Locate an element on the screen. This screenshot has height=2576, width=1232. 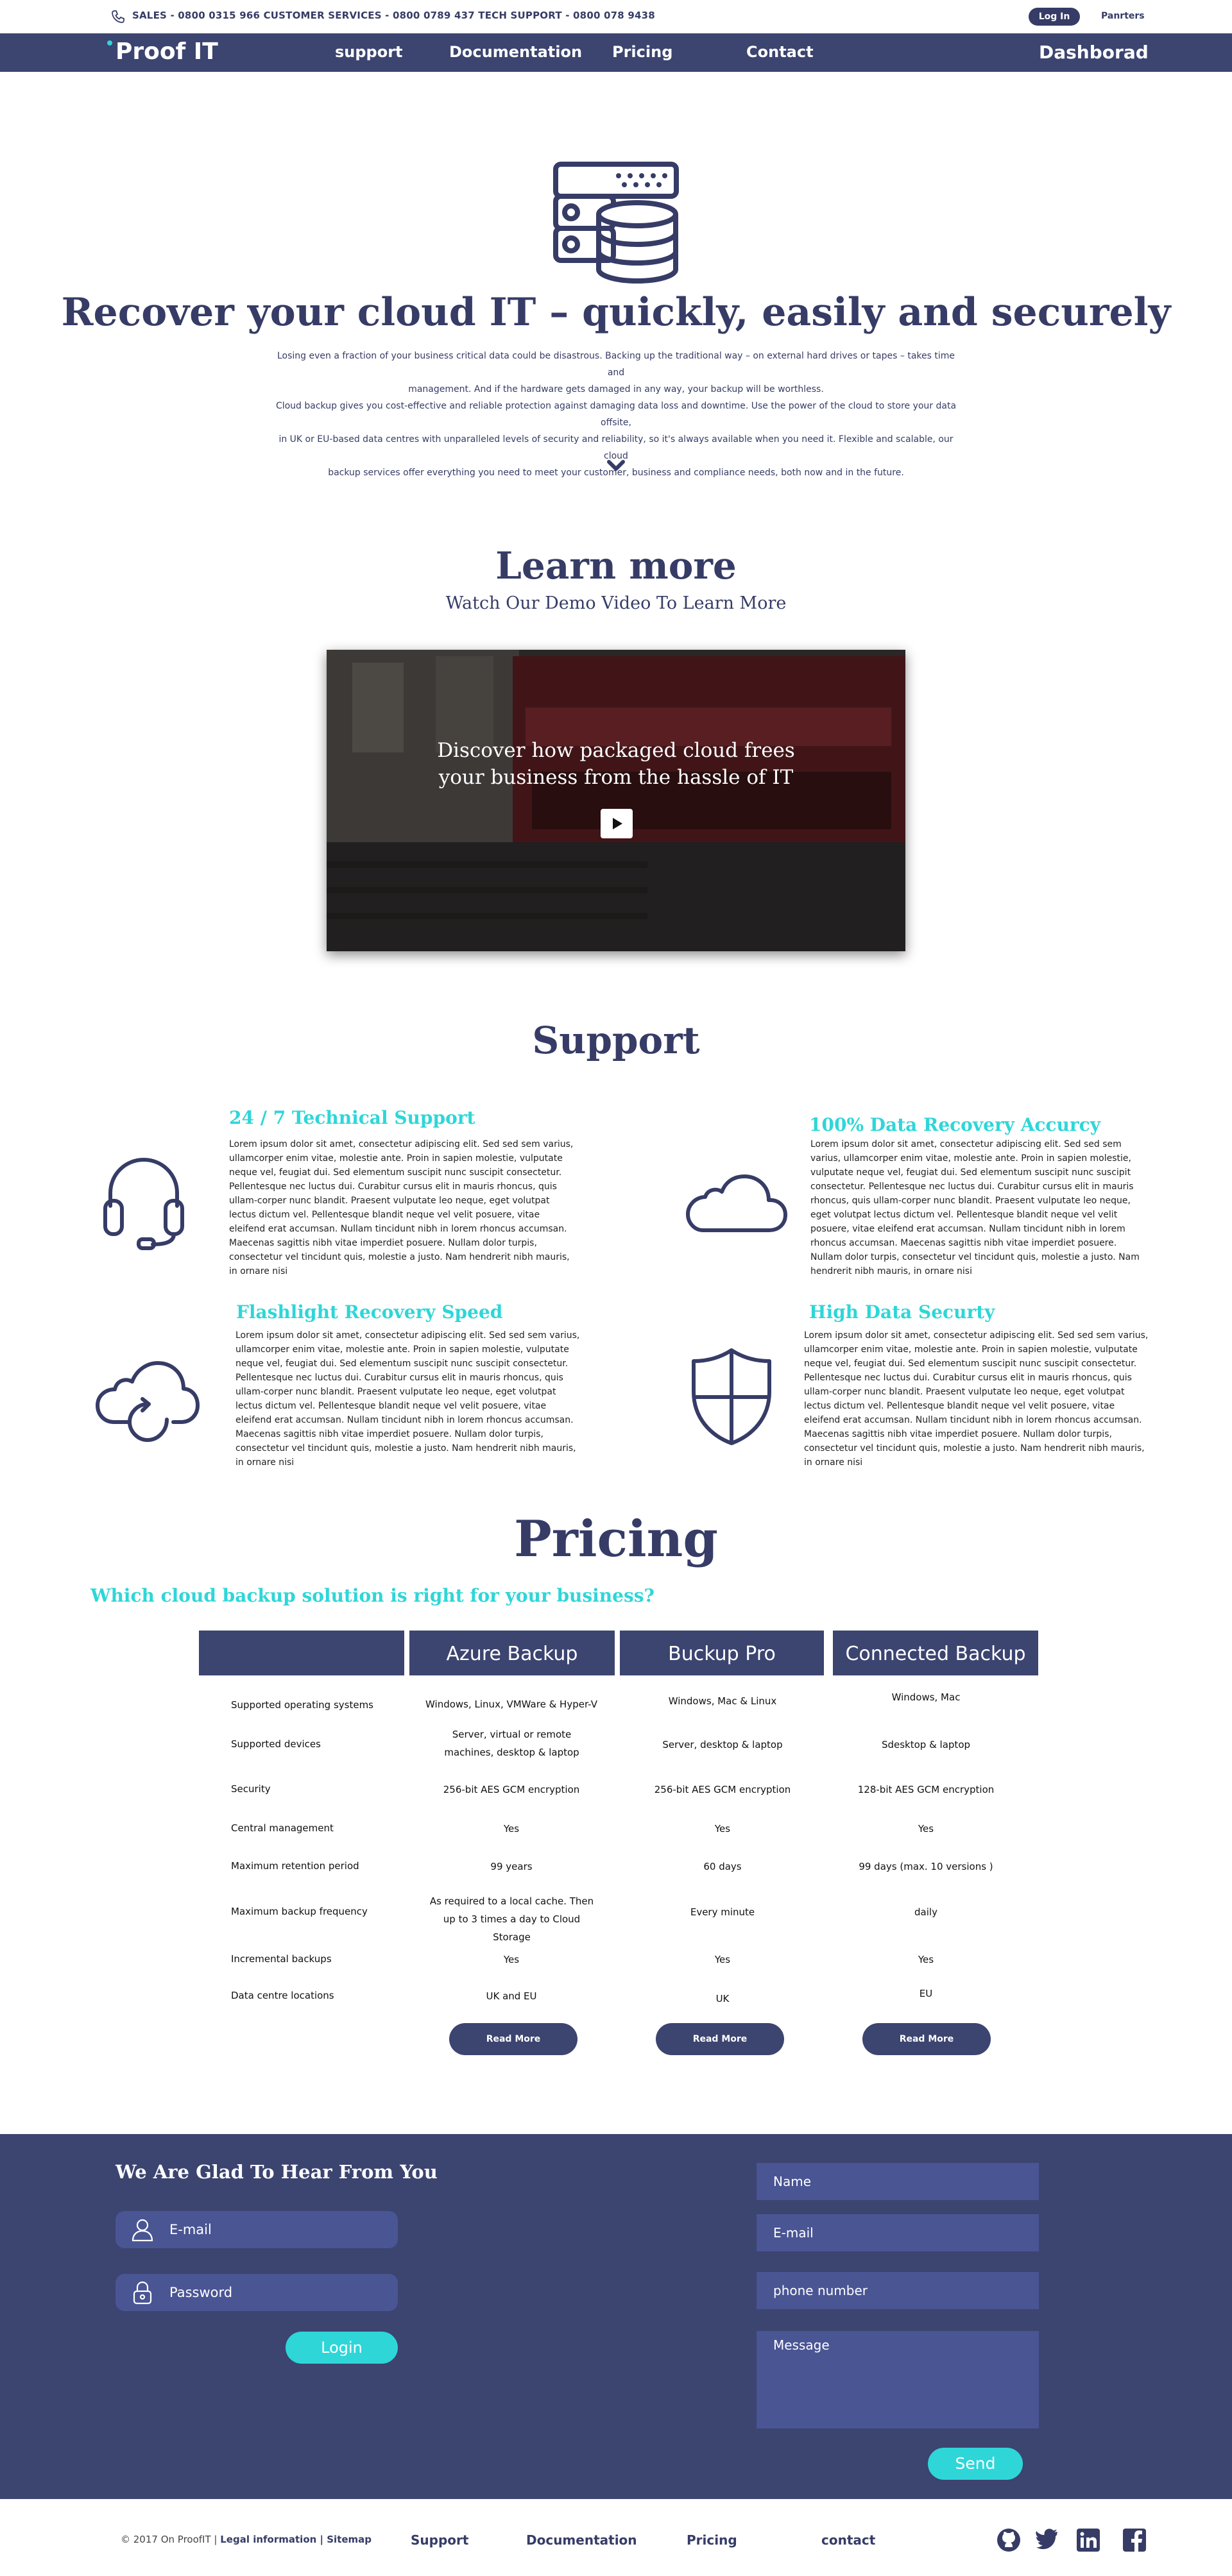
play-icon is located at coordinates (617, 823).